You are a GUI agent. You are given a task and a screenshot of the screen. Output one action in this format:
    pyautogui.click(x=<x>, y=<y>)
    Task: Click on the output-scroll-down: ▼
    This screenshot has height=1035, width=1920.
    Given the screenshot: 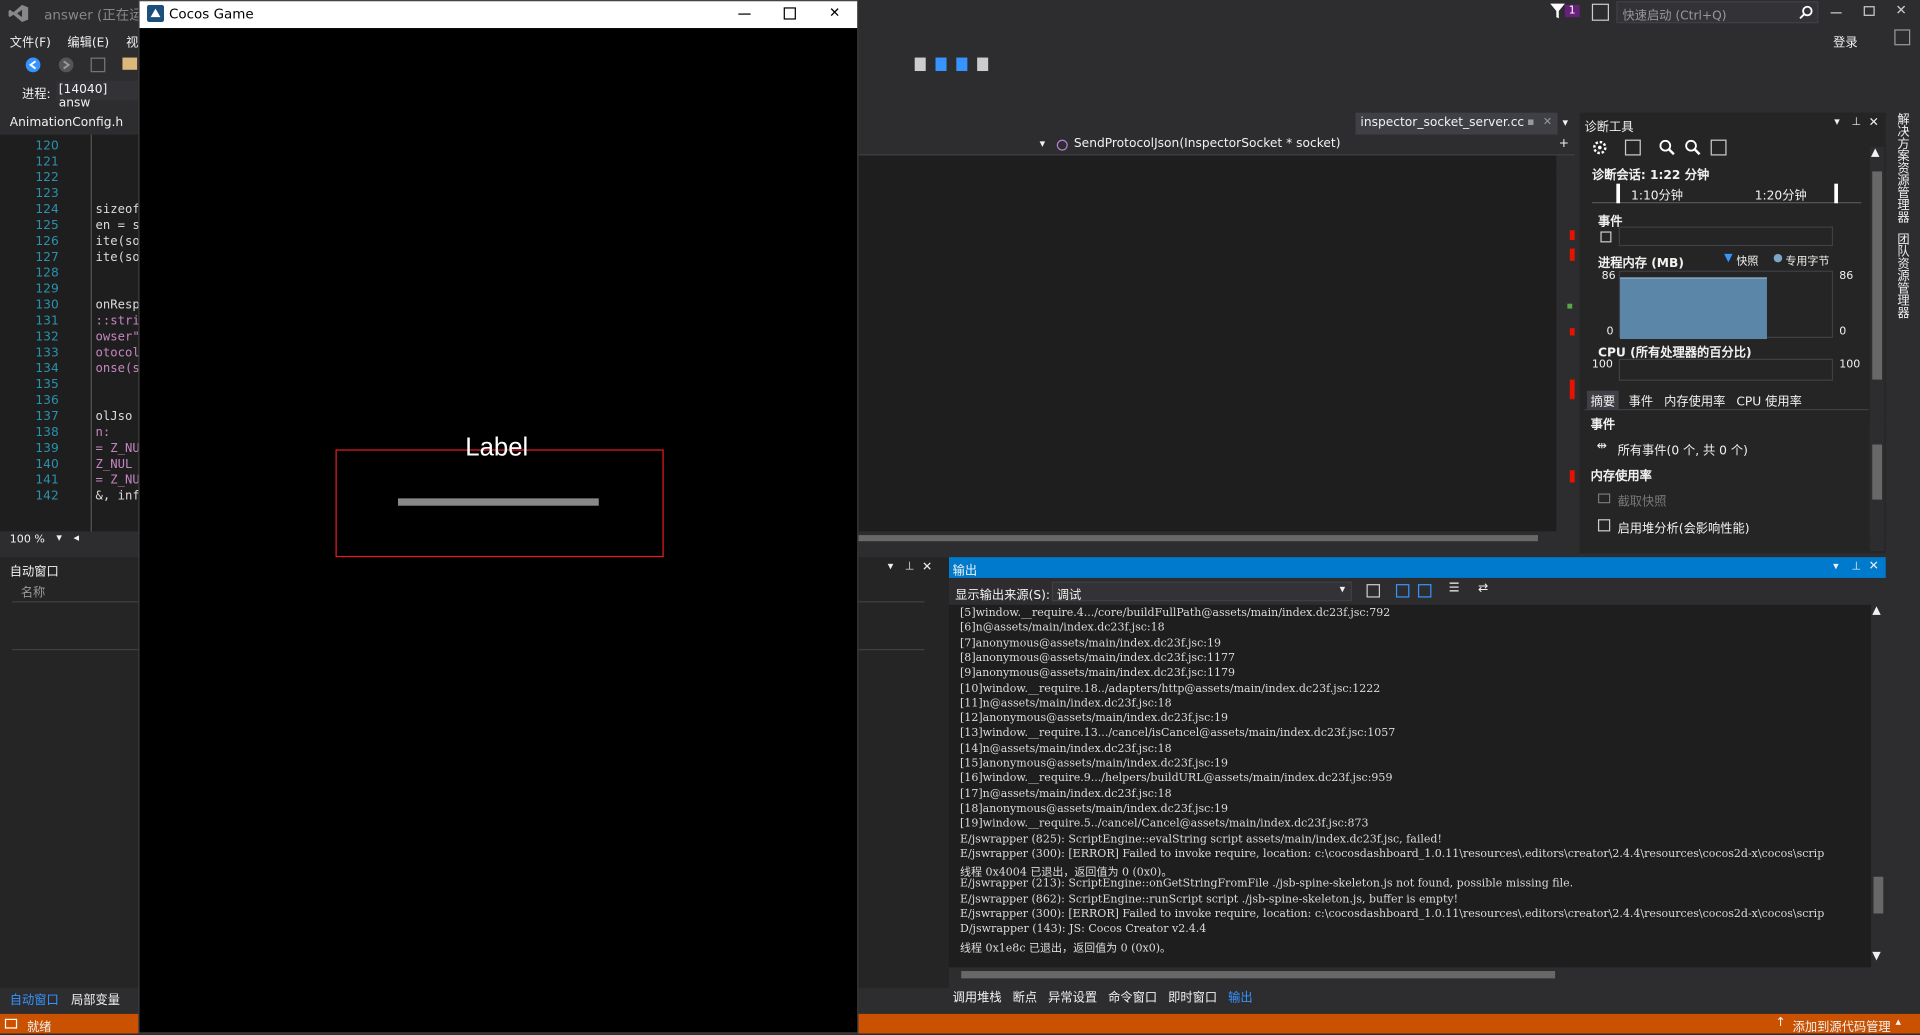 What is the action you would take?
    pyautogui.click(x=1876, y=956)
    